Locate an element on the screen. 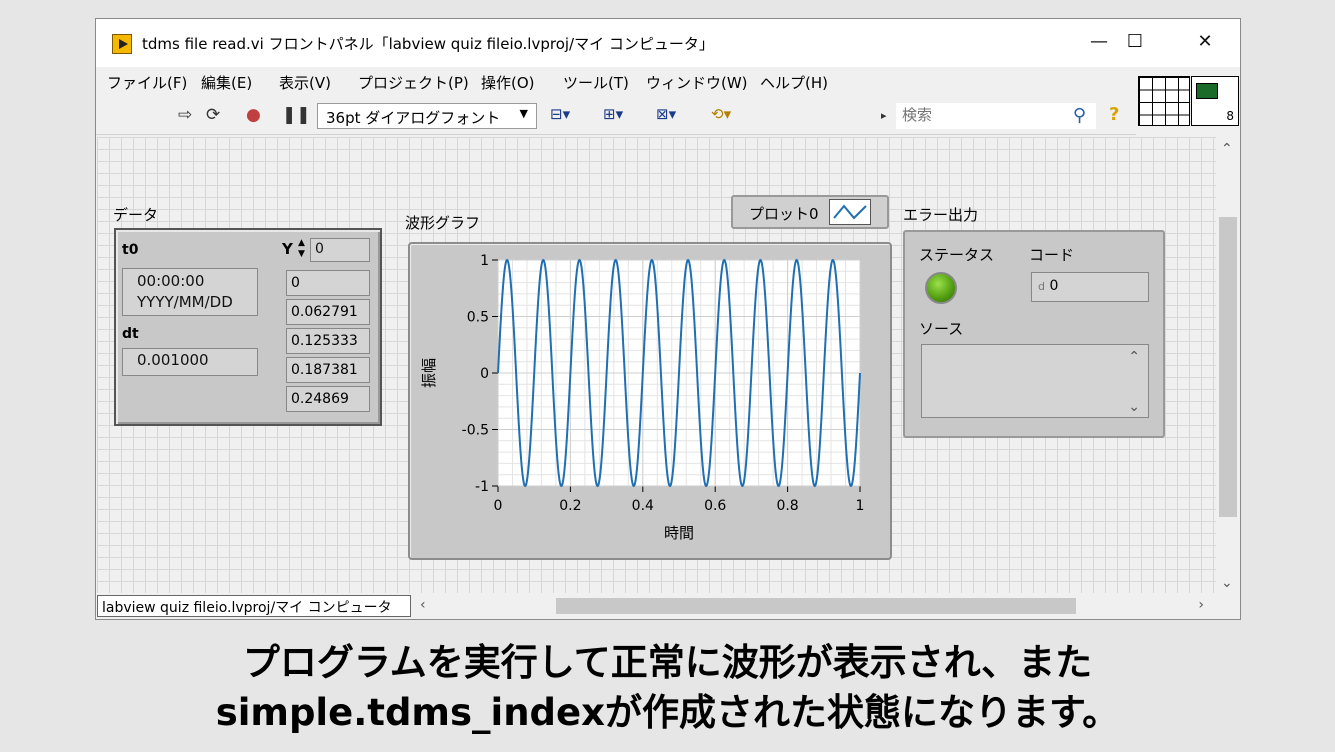 Image resolution: width=1335 pixels, height=752 pixels. source-indicator: ⌃ ⌄ is located at coordinates (1035, 381).